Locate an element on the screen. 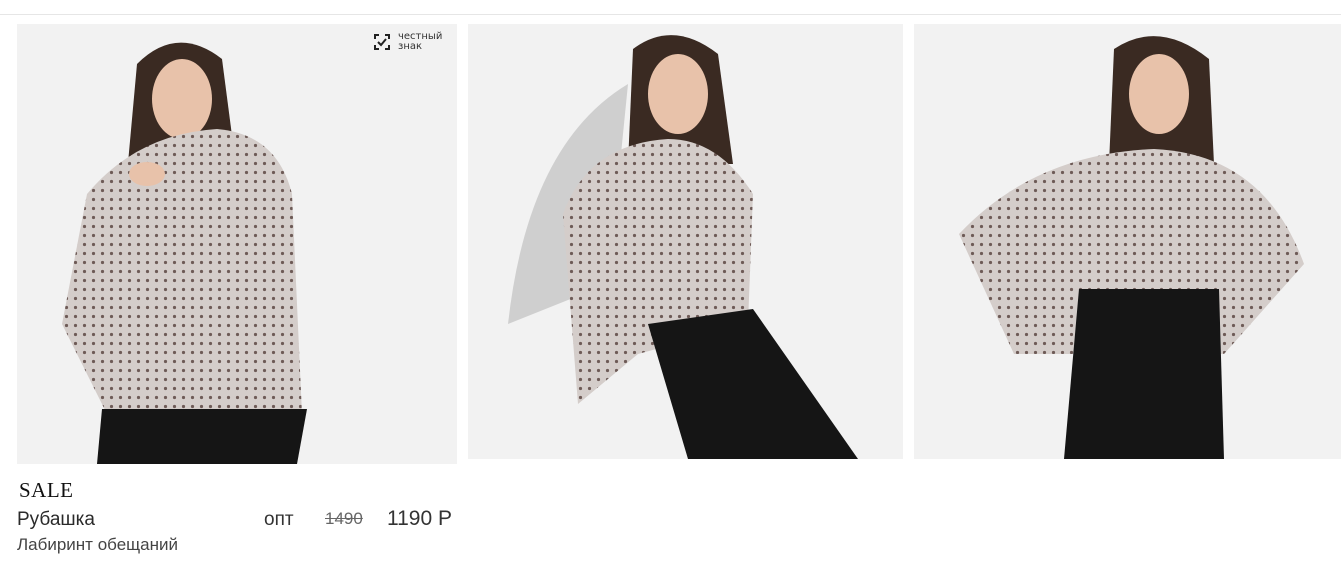 The height and width of the screenshot is (565, 1341). product-title: Рубашка is located at coordinates (56, 520).